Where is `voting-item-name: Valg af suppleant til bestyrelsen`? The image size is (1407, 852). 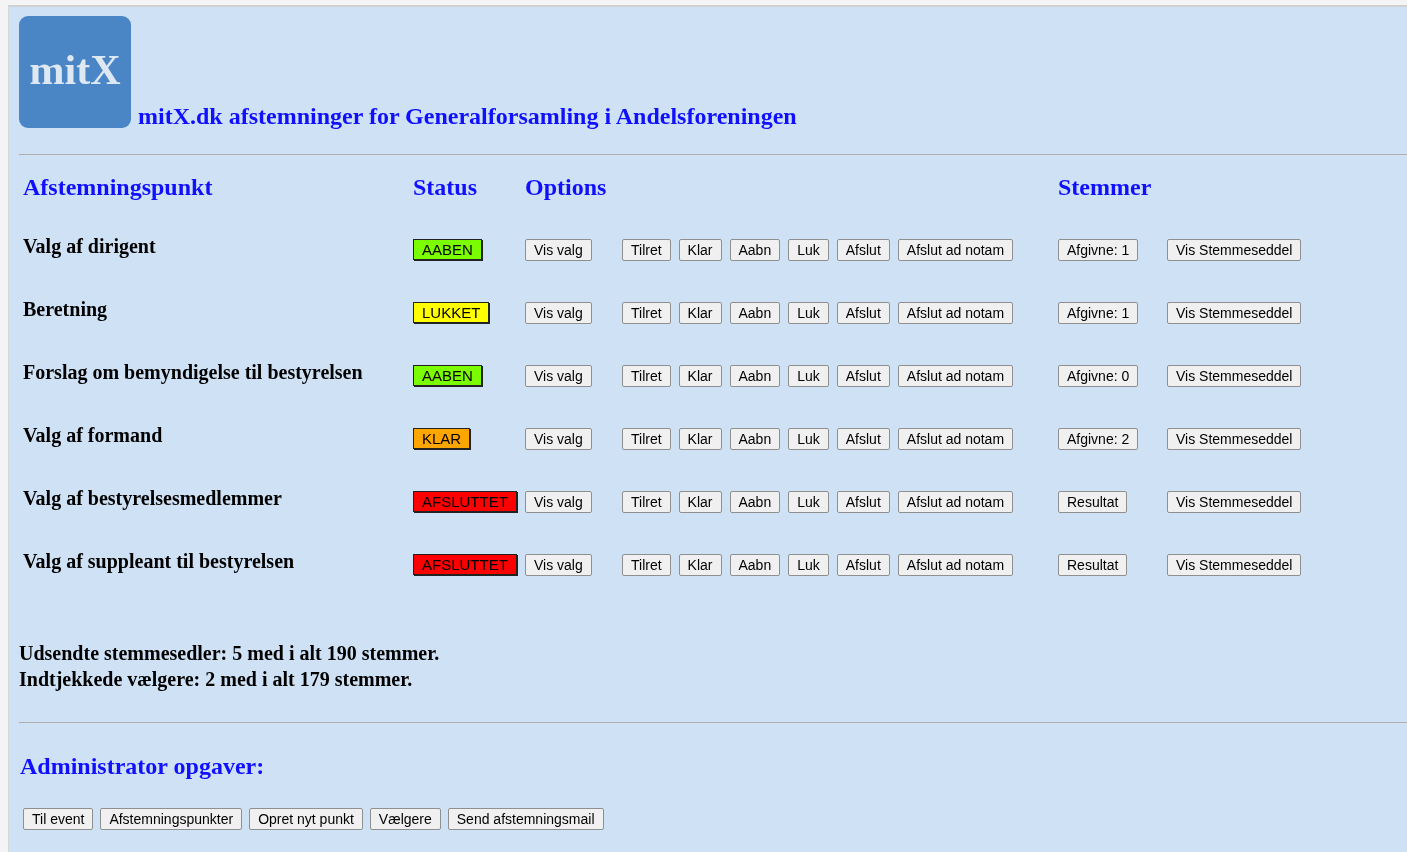 voting-item-name: Valg af suppleant til bestyrelsen is located at coordinates (159, 561).